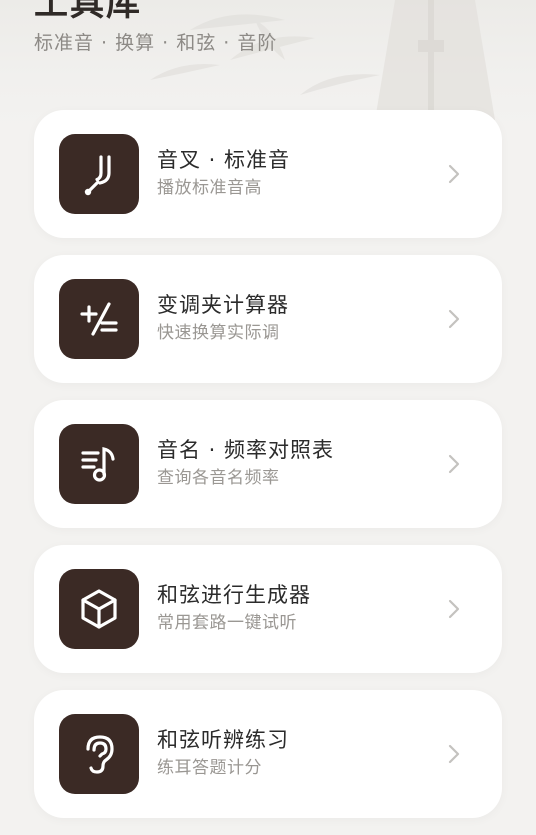  I want to click on card-title: 和弦听辨练习, so click(223, 740).